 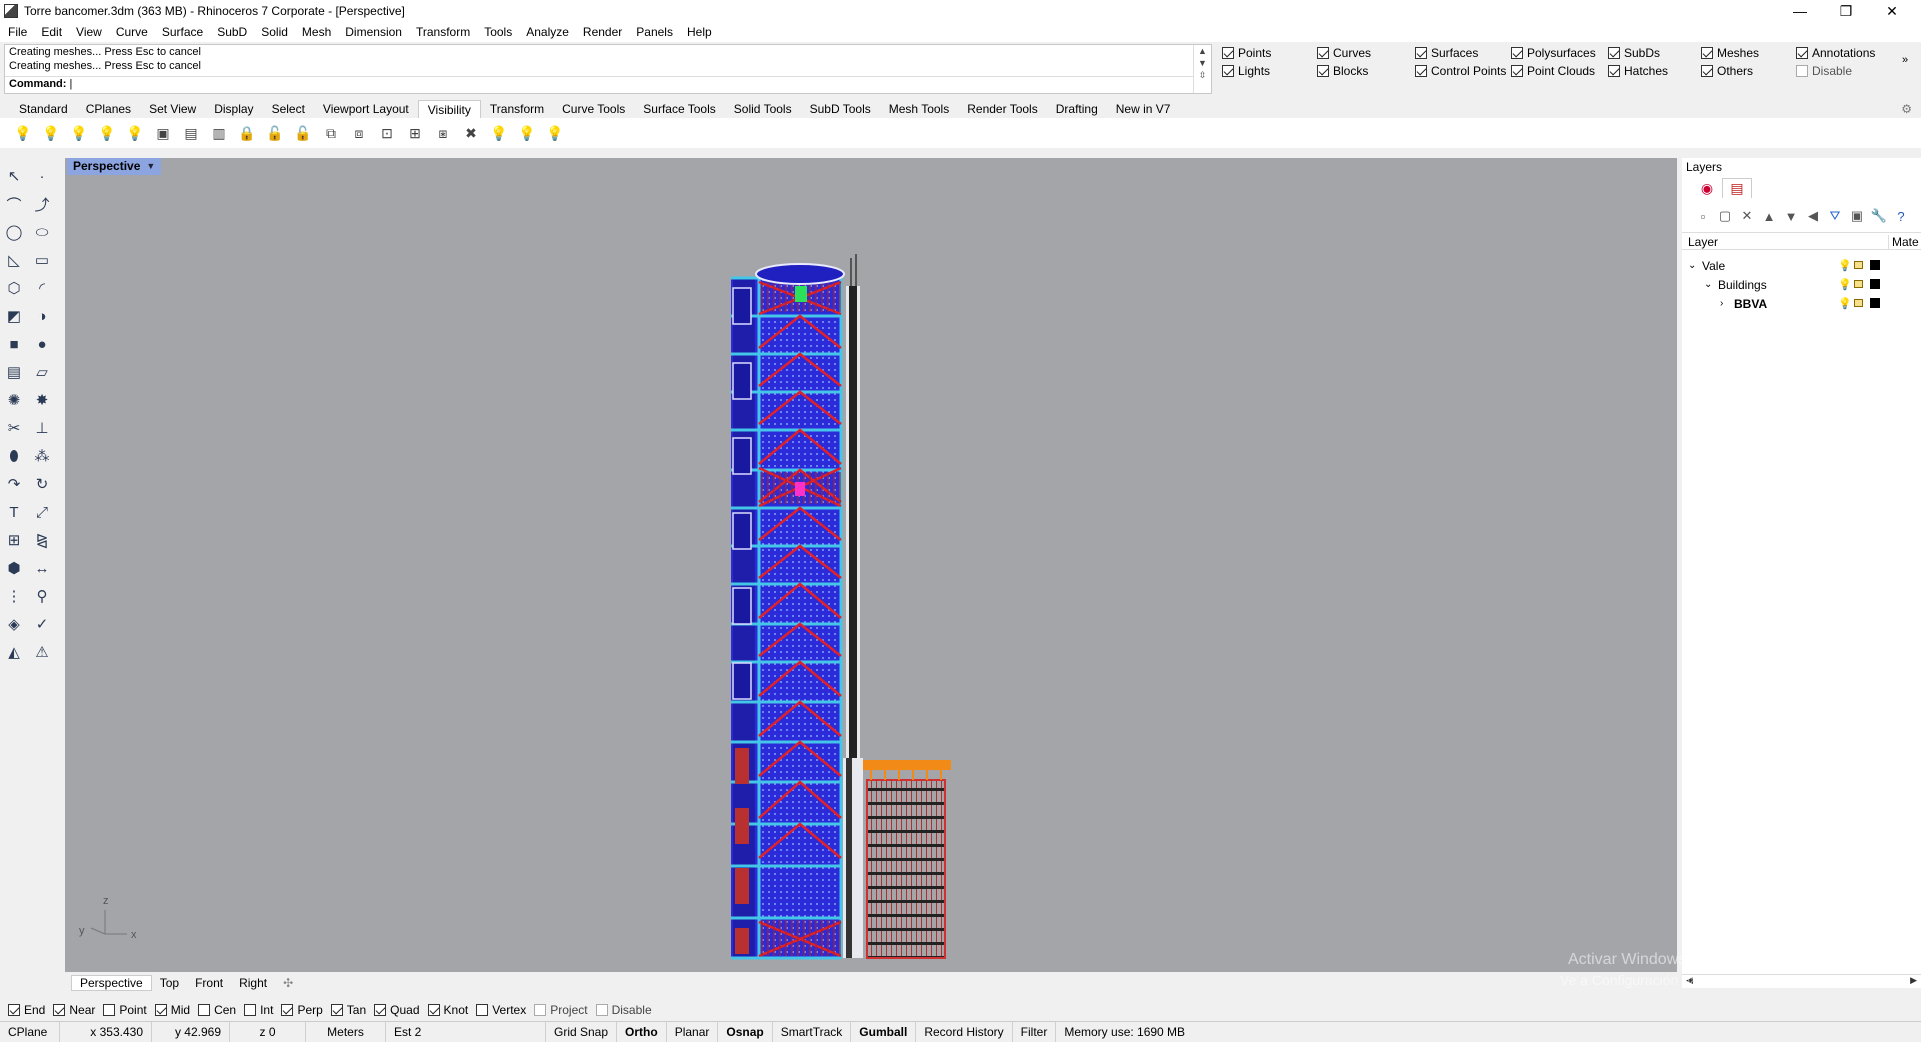 What do you see at coordinates (219, 133) in the screenshot?
I see `swap-hidden-icon: ▥` at bounding box center [219, 133].